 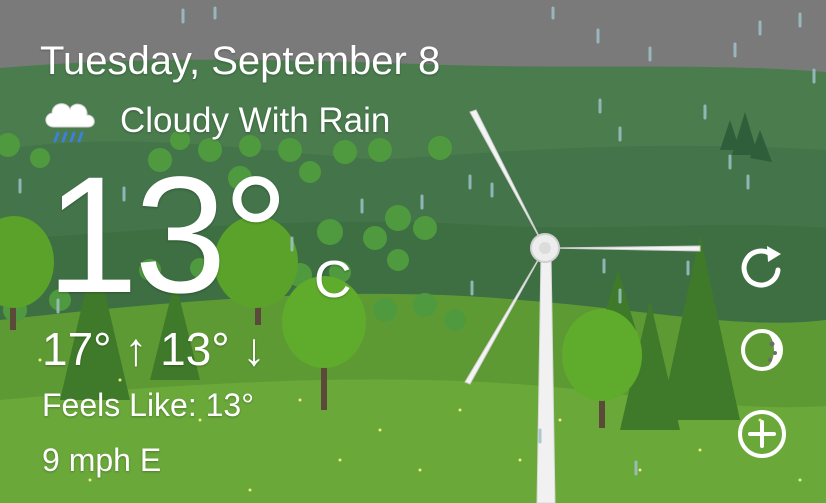 I want to click on add-location-button, so click(x=762, y=434).